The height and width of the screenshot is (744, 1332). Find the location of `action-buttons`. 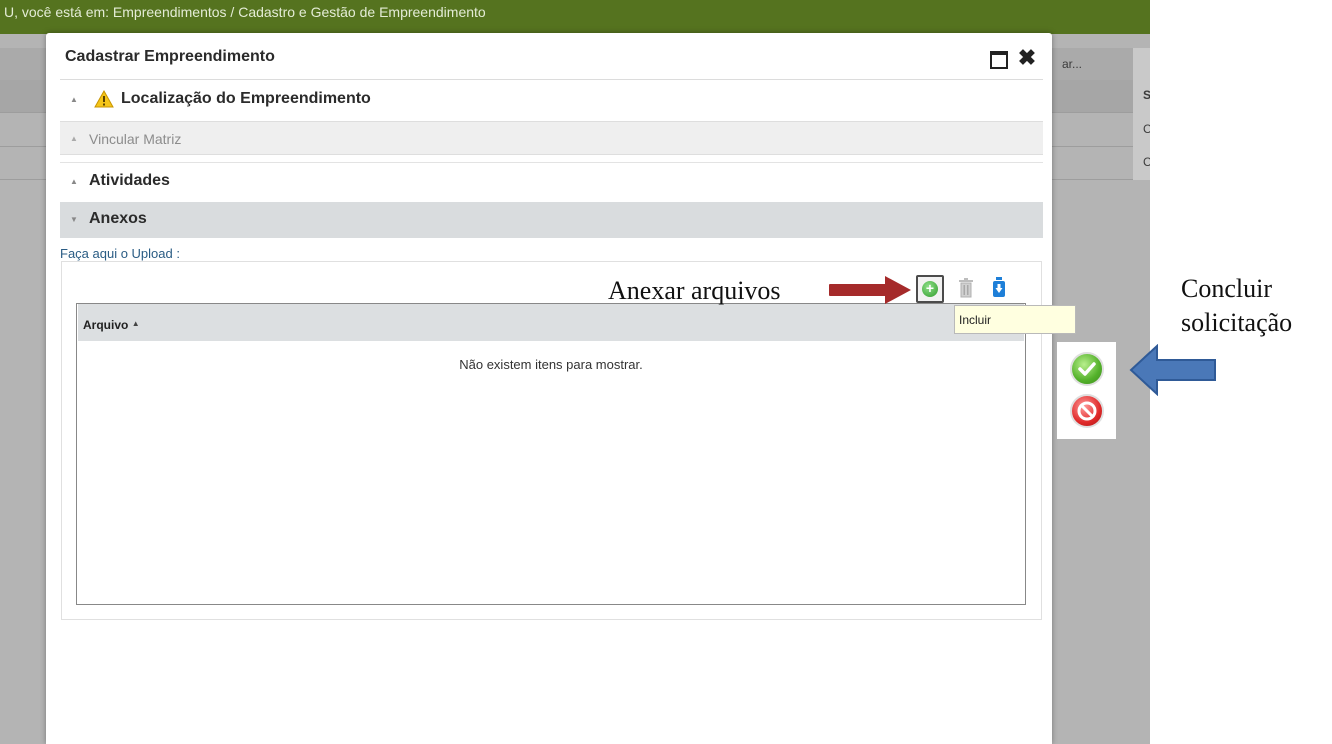

action-buttons is located at coordinates (1086, 390).